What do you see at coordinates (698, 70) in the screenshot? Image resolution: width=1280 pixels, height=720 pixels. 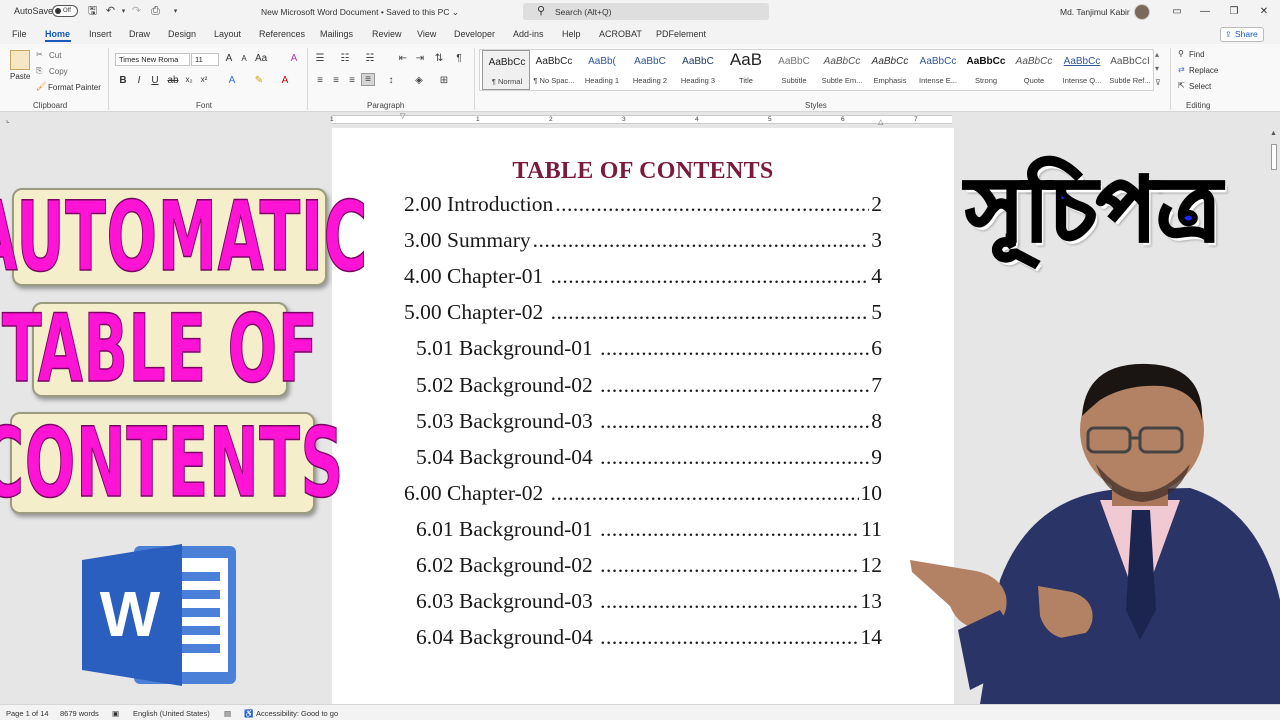 I see `style-item: AaBbC Heading 3` at bounding box center [698, 70].